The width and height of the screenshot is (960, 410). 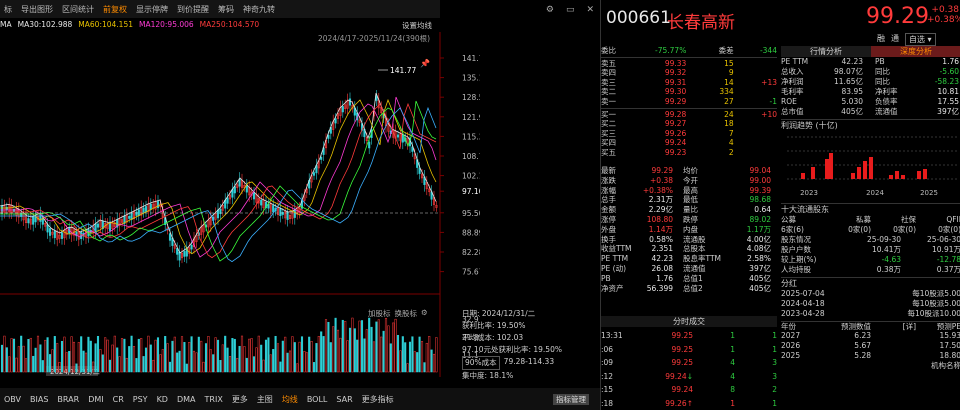 What do you see at coordinates (265, 399) in the screenshot?
I see `indicator-tab: 主图` at bounding box center [265, 399].